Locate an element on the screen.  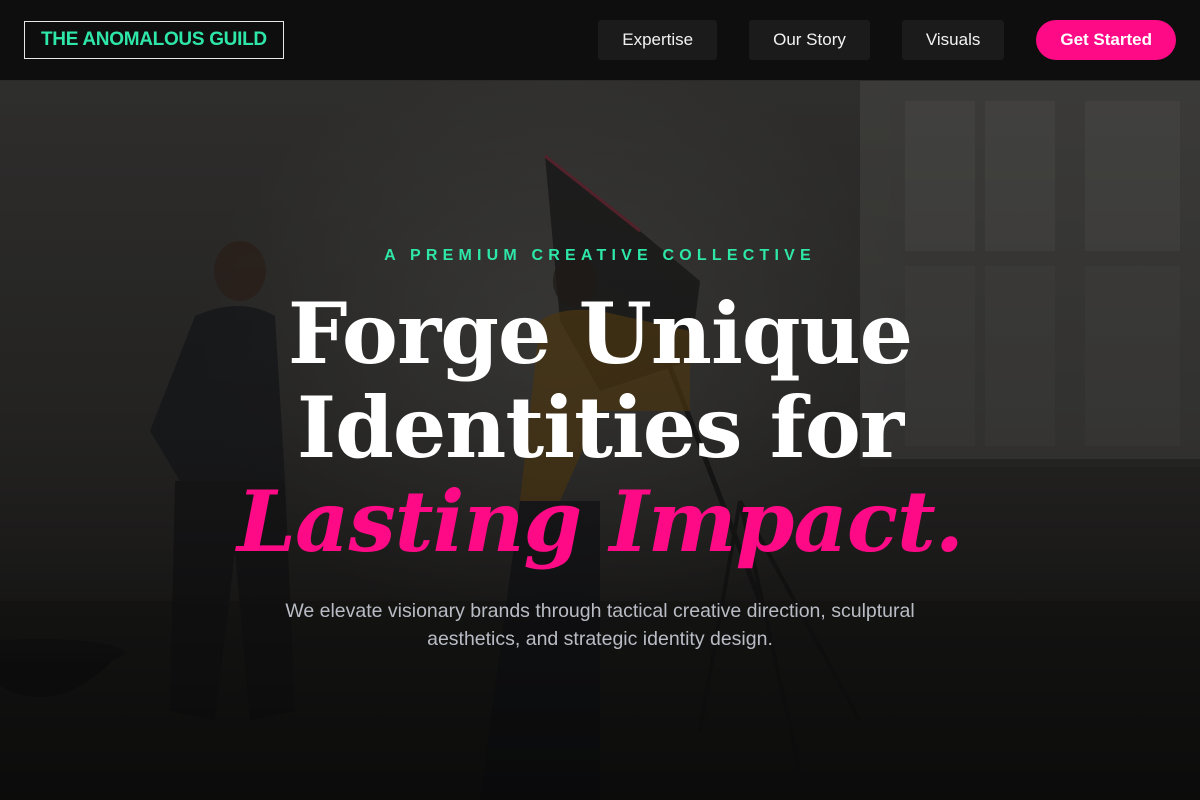
headline-line-2: Identities for is located at coordinates (600, 427).